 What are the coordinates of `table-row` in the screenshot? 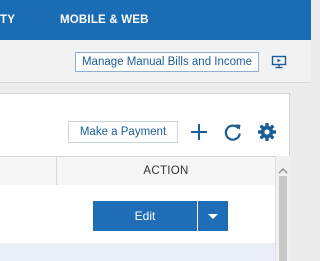 It's located at (137, 252).